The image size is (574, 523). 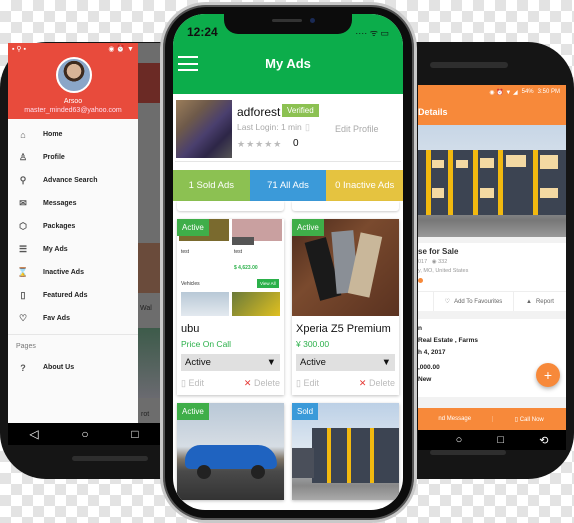 I want to click on user-avatar, so click(x=74, y=75).